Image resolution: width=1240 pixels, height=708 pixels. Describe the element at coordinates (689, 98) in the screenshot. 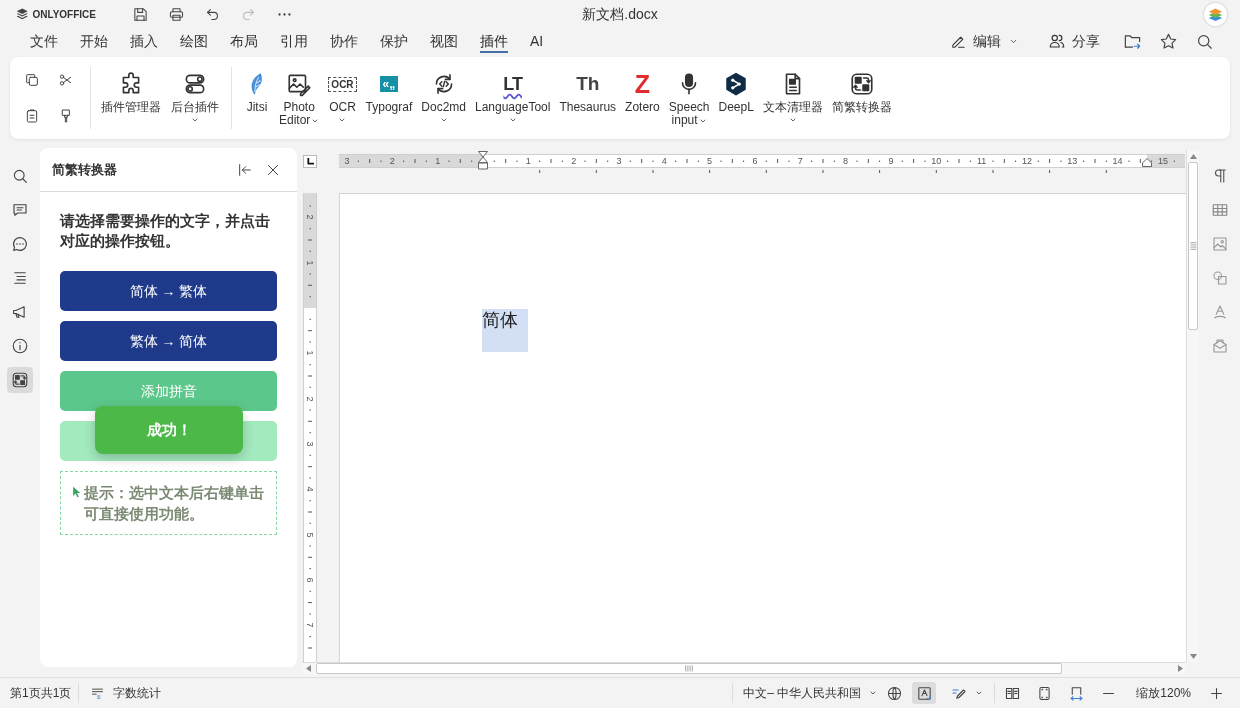

I see `plugin-button: Speech input` at that location.